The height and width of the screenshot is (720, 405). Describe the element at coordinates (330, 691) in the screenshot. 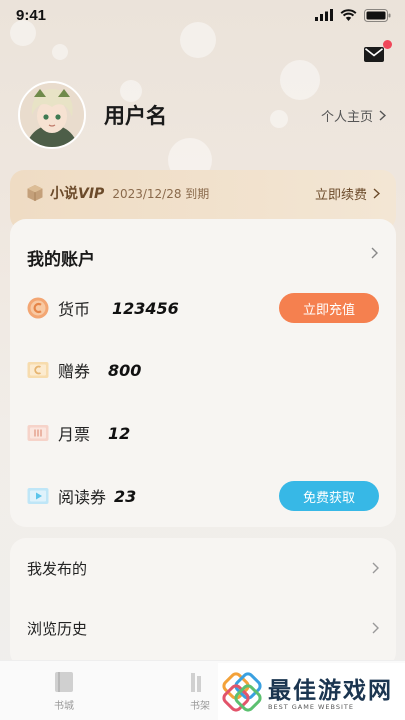

I see `watermark-title: 最佳游戏网` at that location.